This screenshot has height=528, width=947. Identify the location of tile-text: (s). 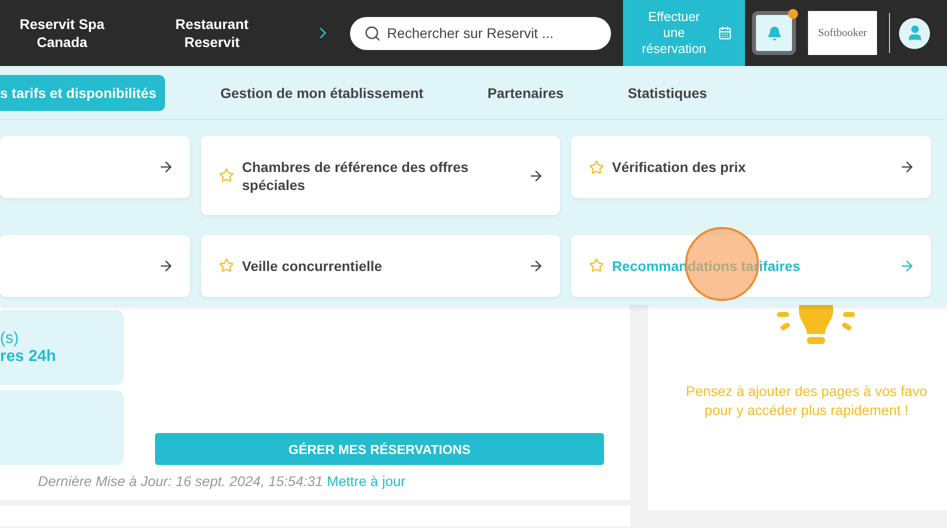
(10, 339).